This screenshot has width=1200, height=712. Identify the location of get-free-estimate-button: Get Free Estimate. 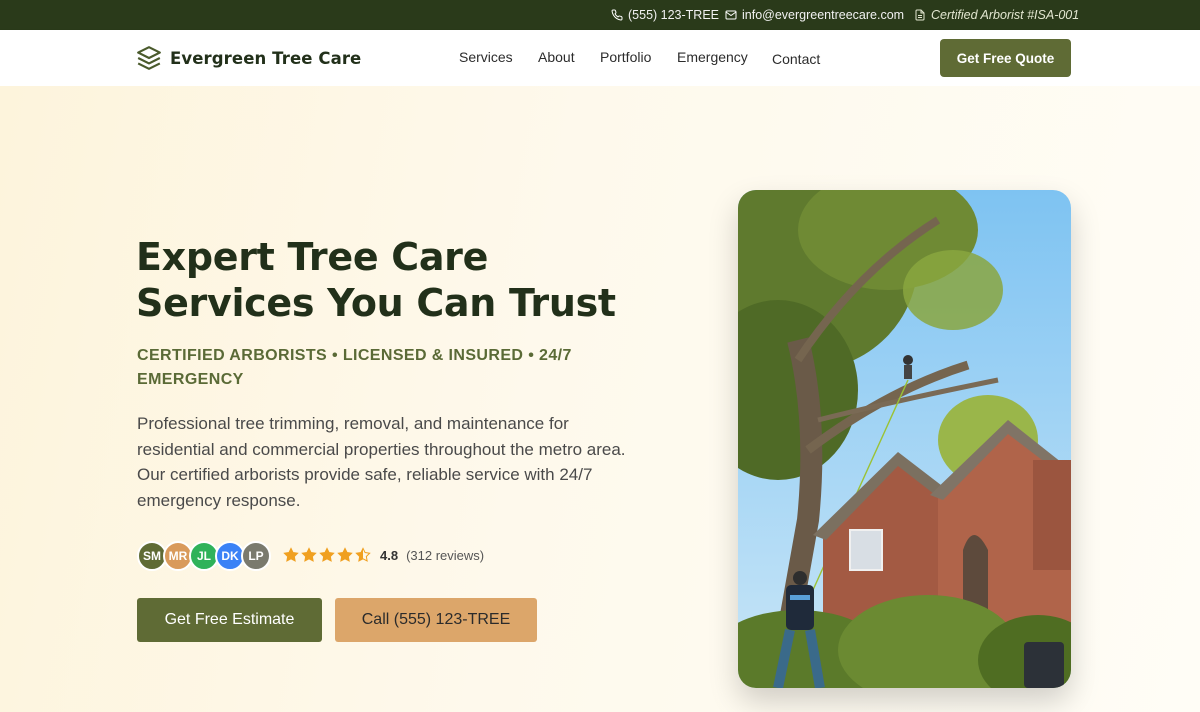
(229, 620).